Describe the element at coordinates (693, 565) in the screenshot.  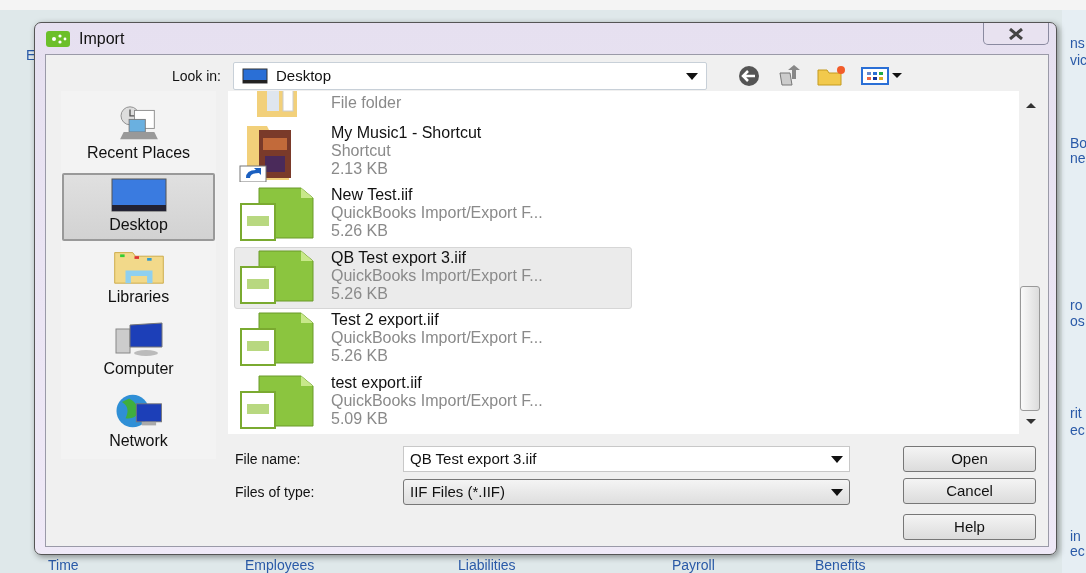
I see `background-label: Payroll` at that location.